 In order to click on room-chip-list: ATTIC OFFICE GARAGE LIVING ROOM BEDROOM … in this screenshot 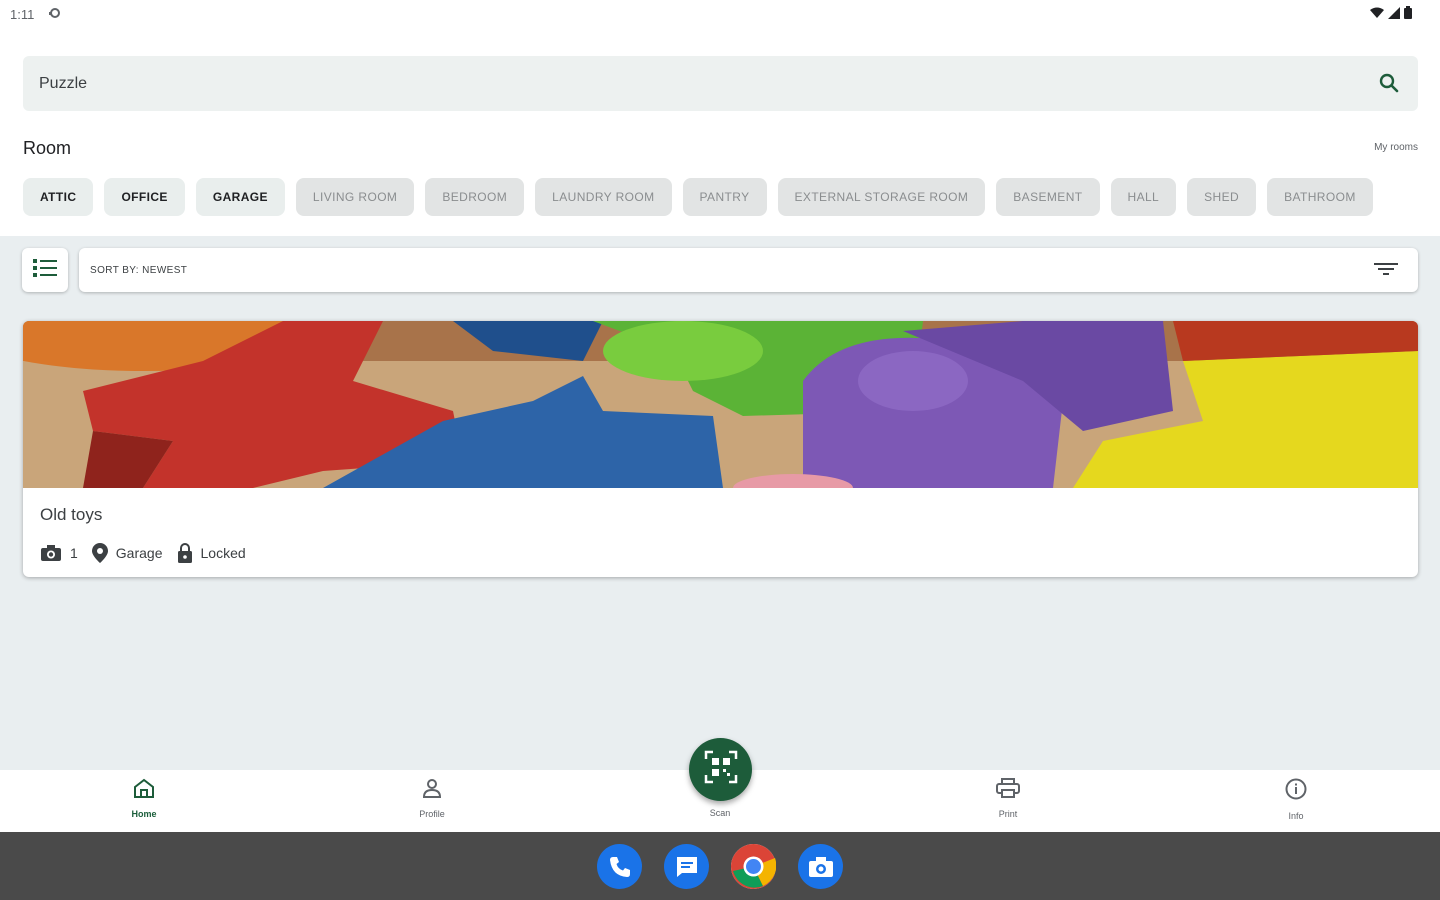, I will do `click(698, 197)`.